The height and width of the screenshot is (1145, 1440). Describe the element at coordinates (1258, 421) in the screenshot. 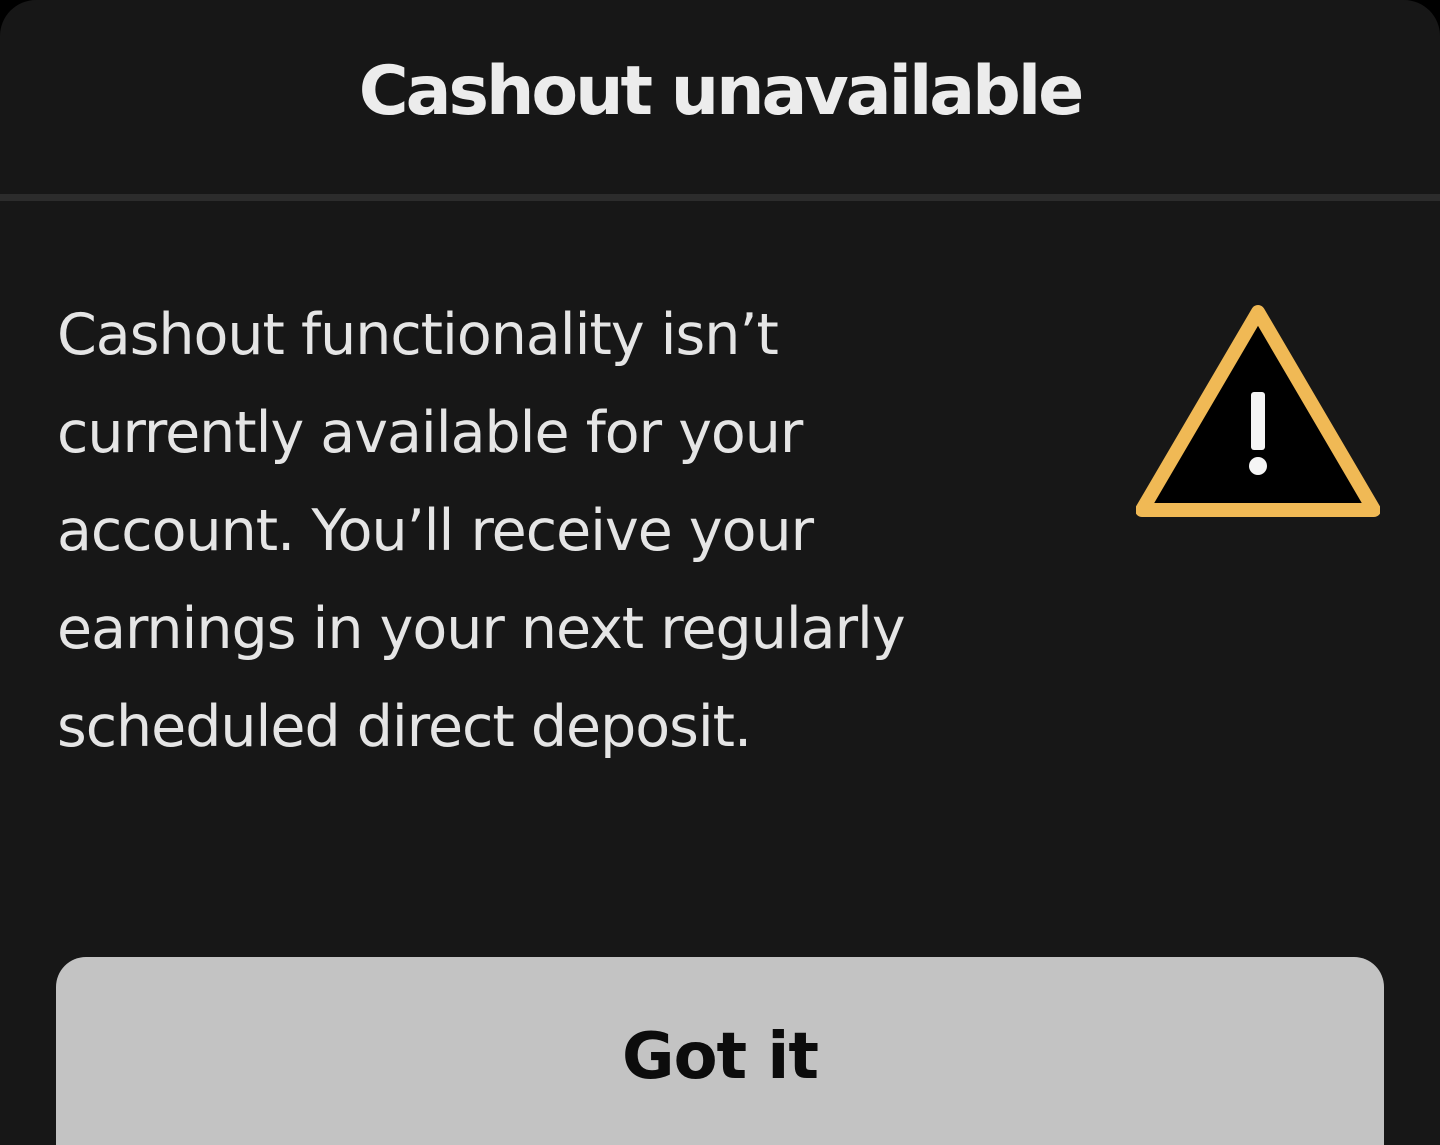

I see `exclamation-bar` at that location.